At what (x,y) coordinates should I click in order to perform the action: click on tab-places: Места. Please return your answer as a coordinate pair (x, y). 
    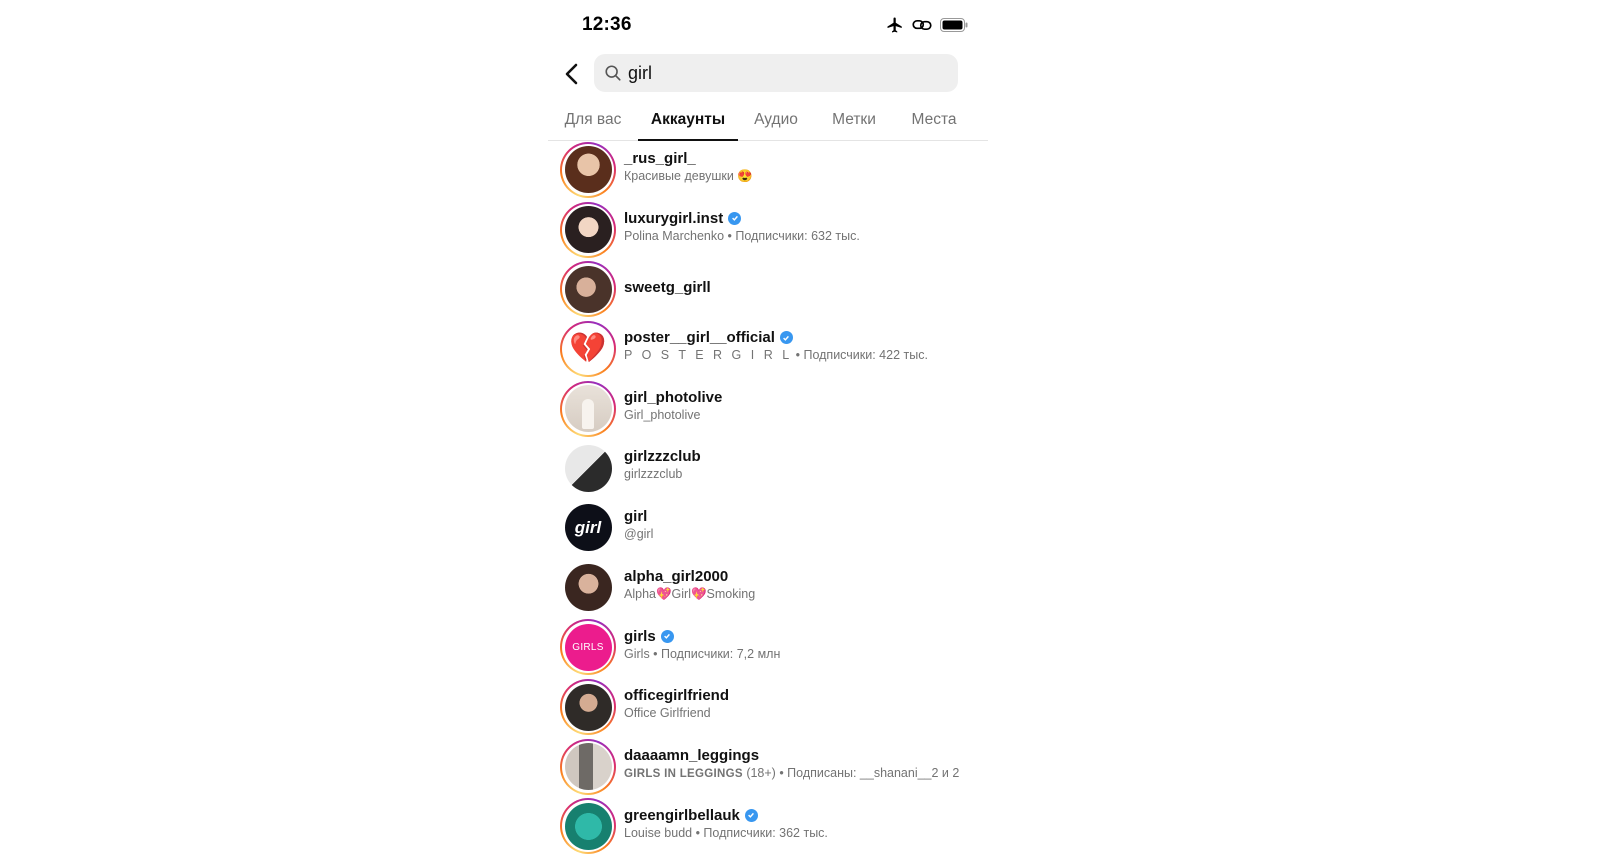
    Looking at the image, I should click on (934, 120).